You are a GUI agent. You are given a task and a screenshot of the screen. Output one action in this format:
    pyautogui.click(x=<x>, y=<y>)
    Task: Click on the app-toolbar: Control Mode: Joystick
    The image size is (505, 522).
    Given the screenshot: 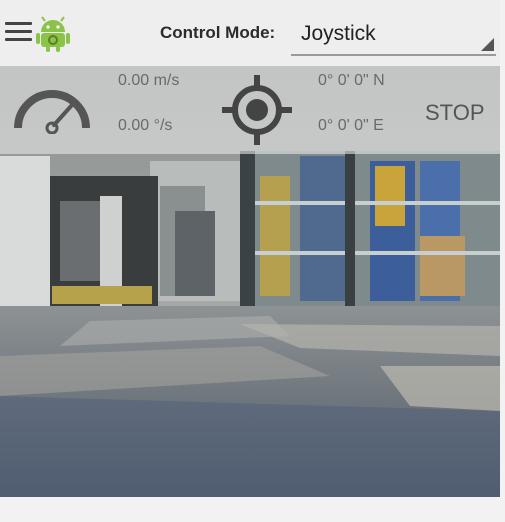 What is the action you would take?
    pyautogui.click(x=250, y=33)
    